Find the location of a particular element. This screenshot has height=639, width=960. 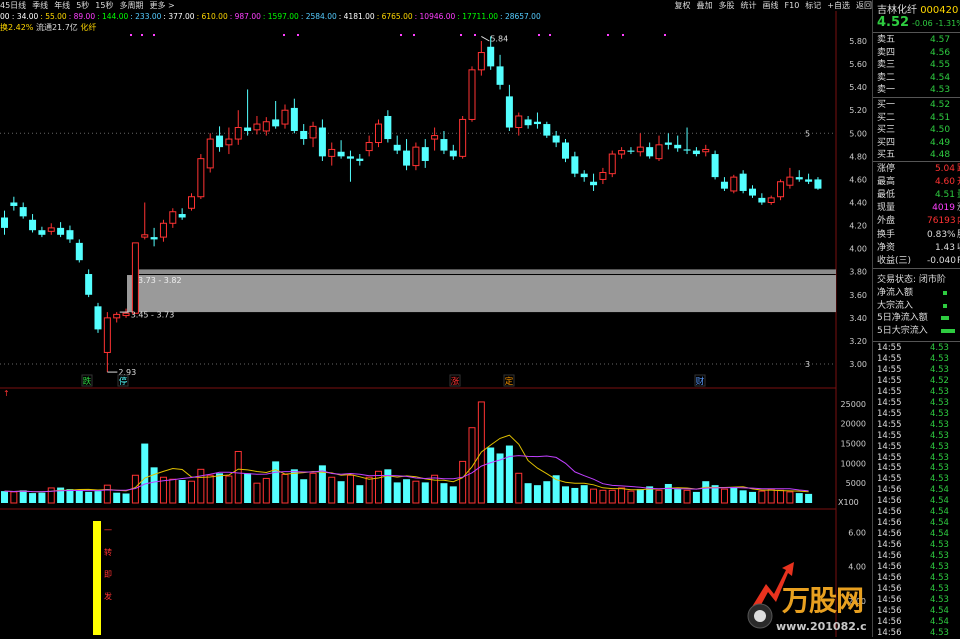

sector-tag: 化纤 is located at coordinates (88, 27).